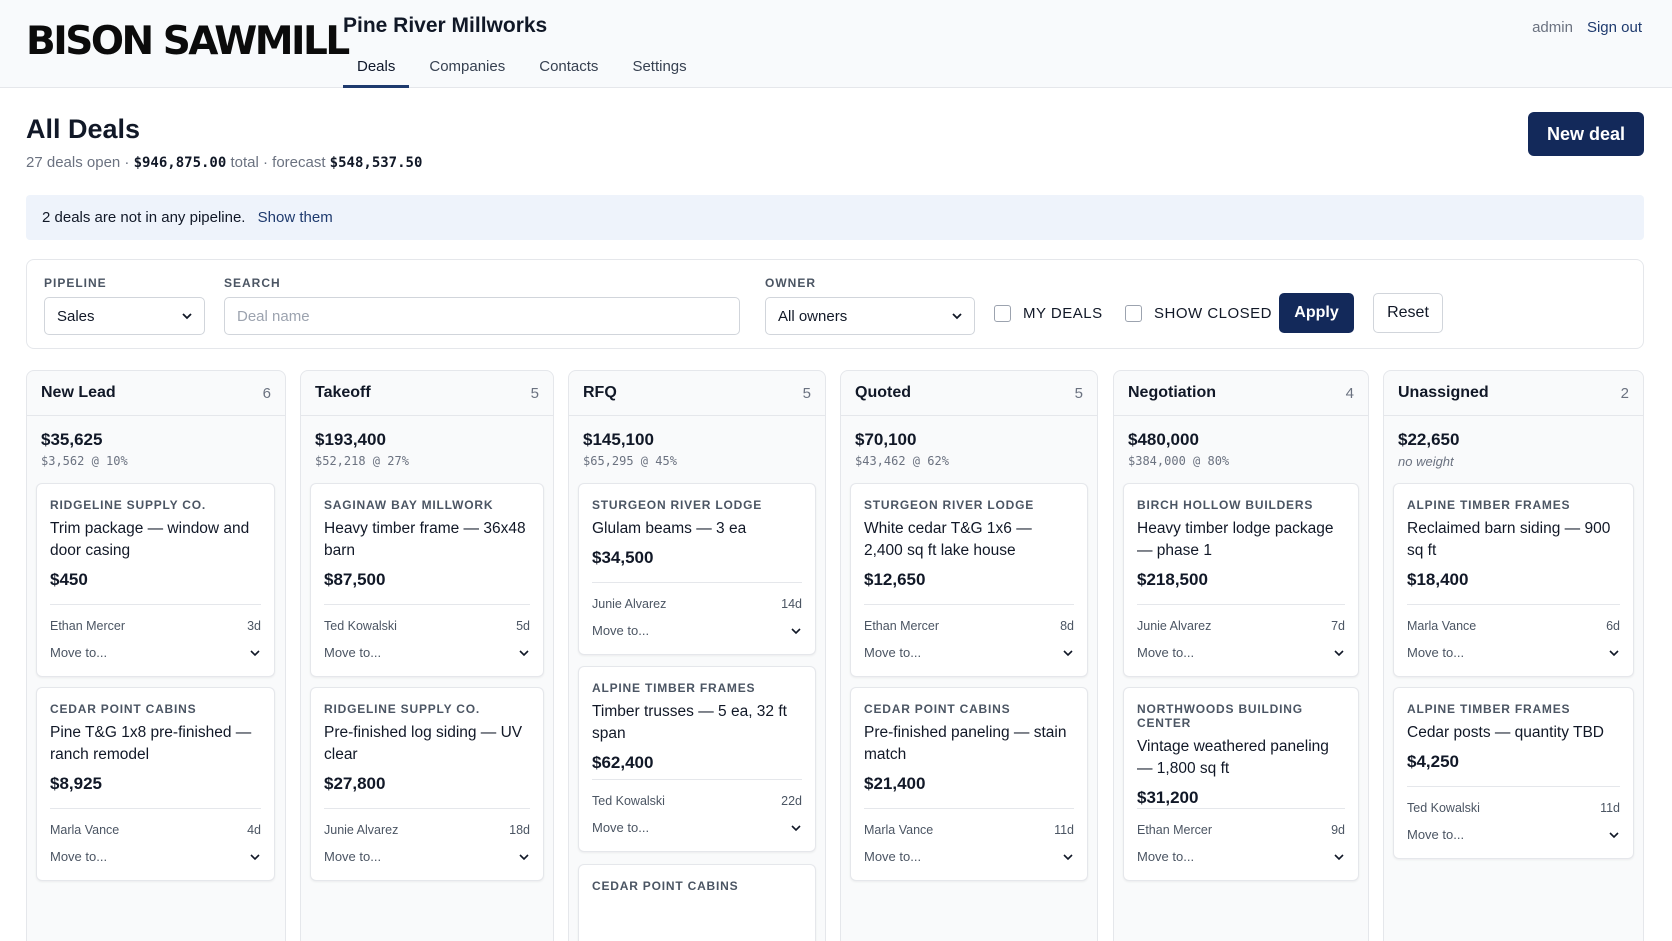  I want to click on column-forecast: $43,462 @ 62%, so click(902, 461).